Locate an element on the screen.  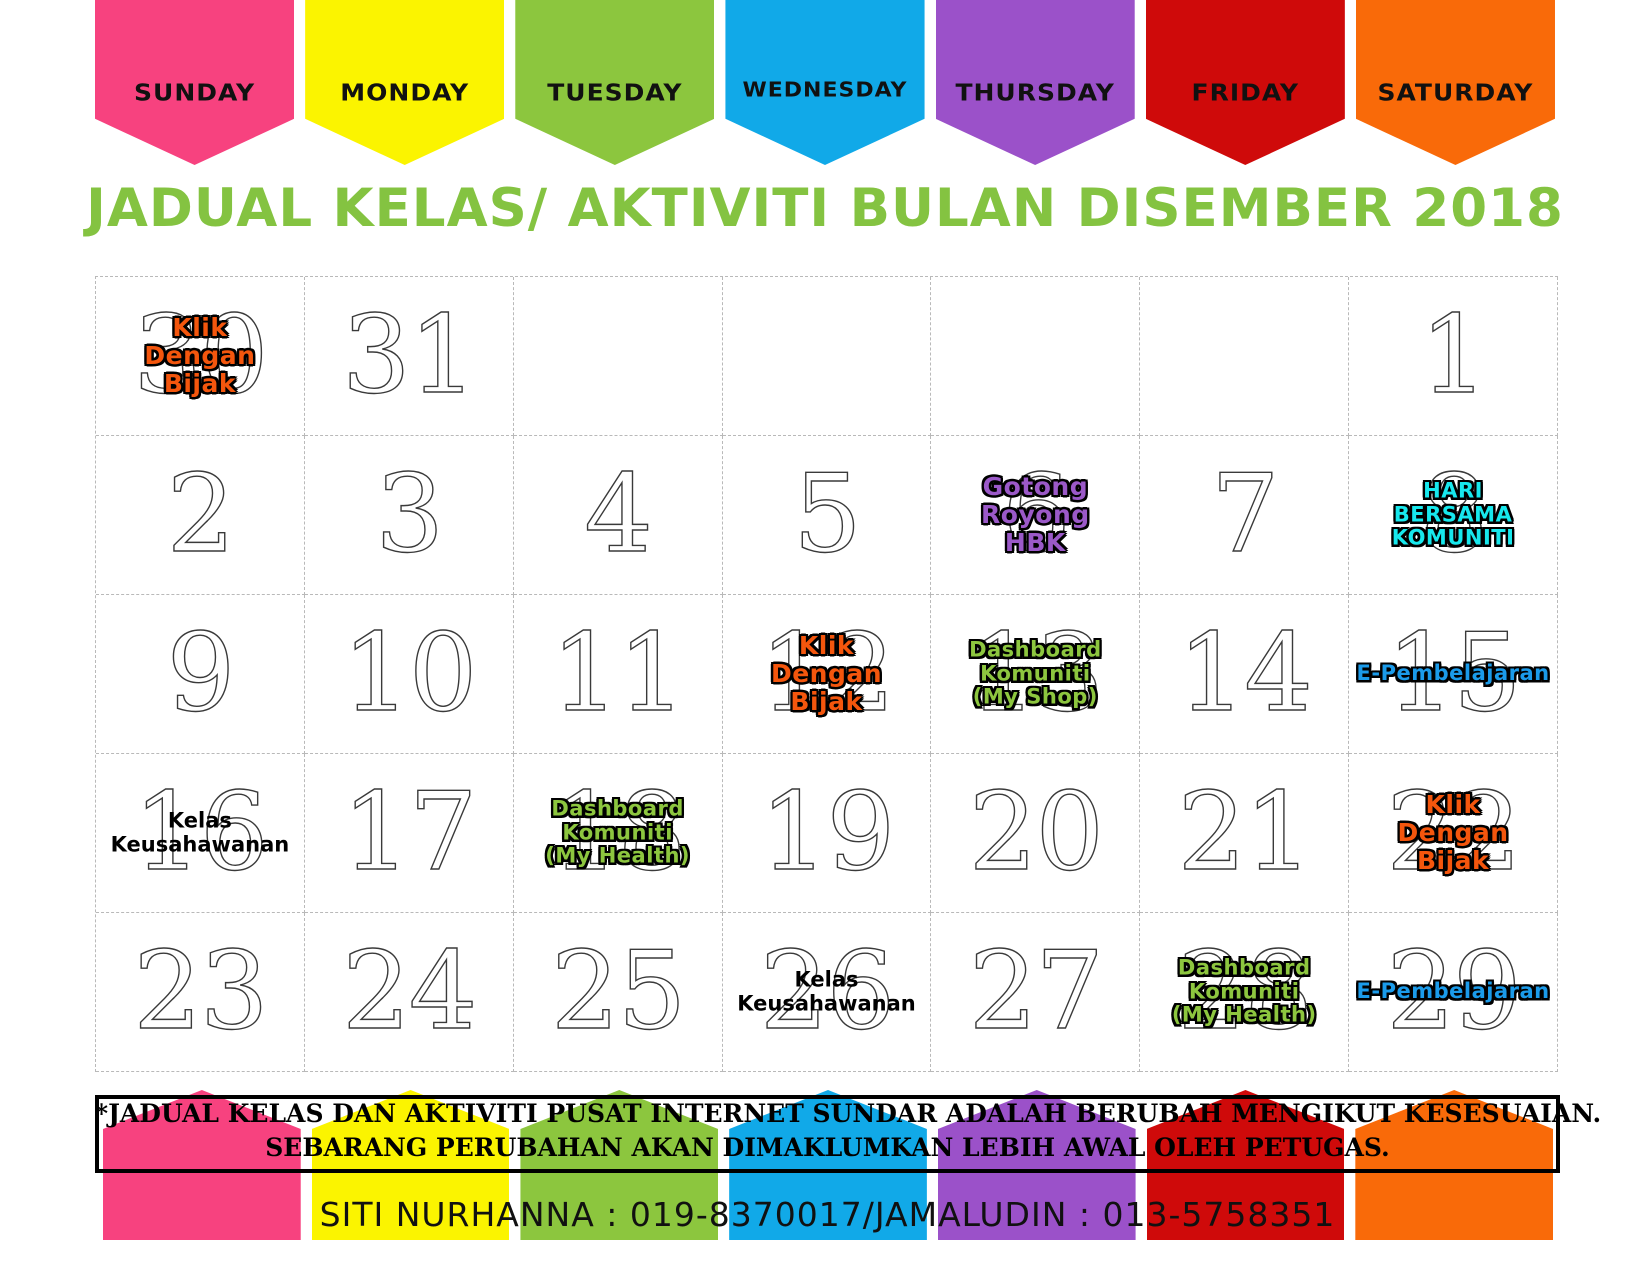
day-number: 7 is located at coordinates (1245, 514).